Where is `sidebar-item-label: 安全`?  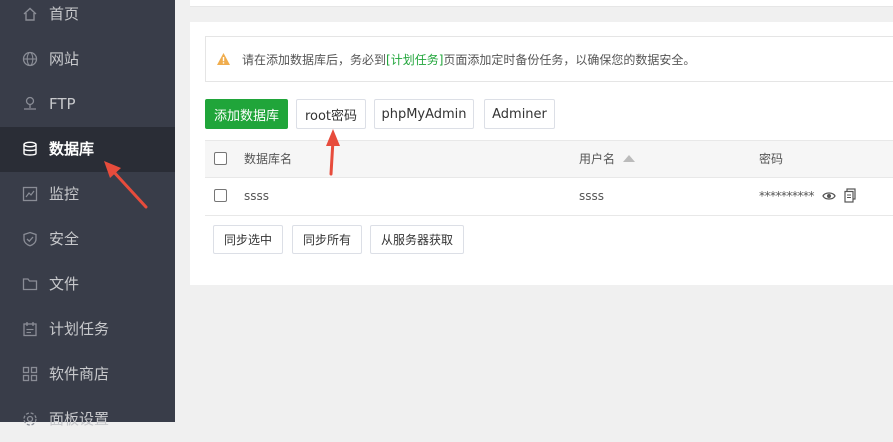 sidebar-item-label: 安全 is located at coordinates (64, 239).